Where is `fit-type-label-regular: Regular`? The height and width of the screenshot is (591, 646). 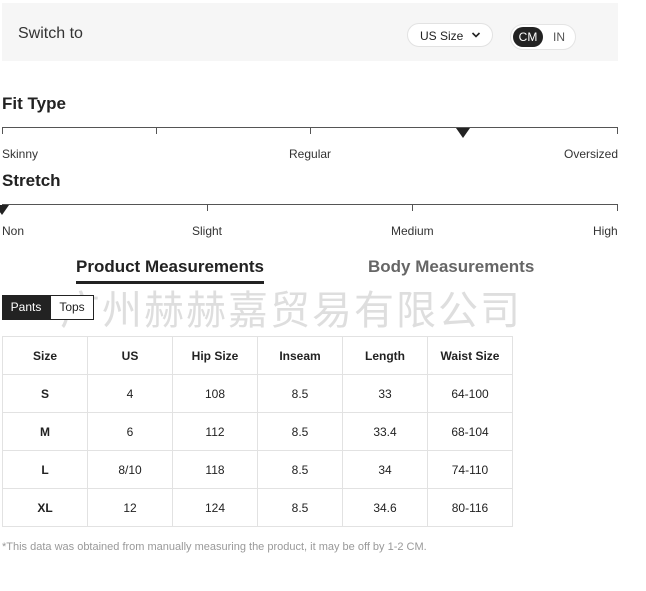
fit-type-label-regular: Regular is located at coordinates (310, 154).